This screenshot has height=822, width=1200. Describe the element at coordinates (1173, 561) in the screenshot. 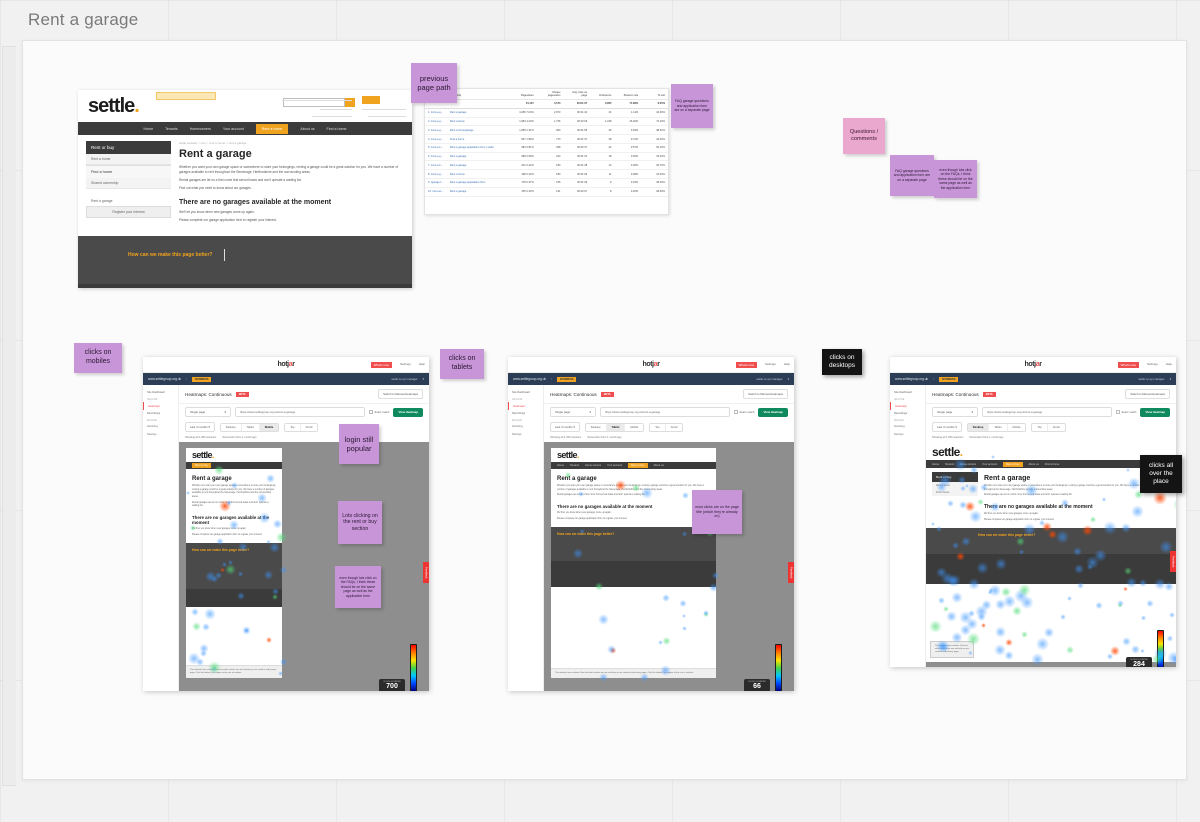

I see `feedback-tab-desktop: Feedback` at that location.